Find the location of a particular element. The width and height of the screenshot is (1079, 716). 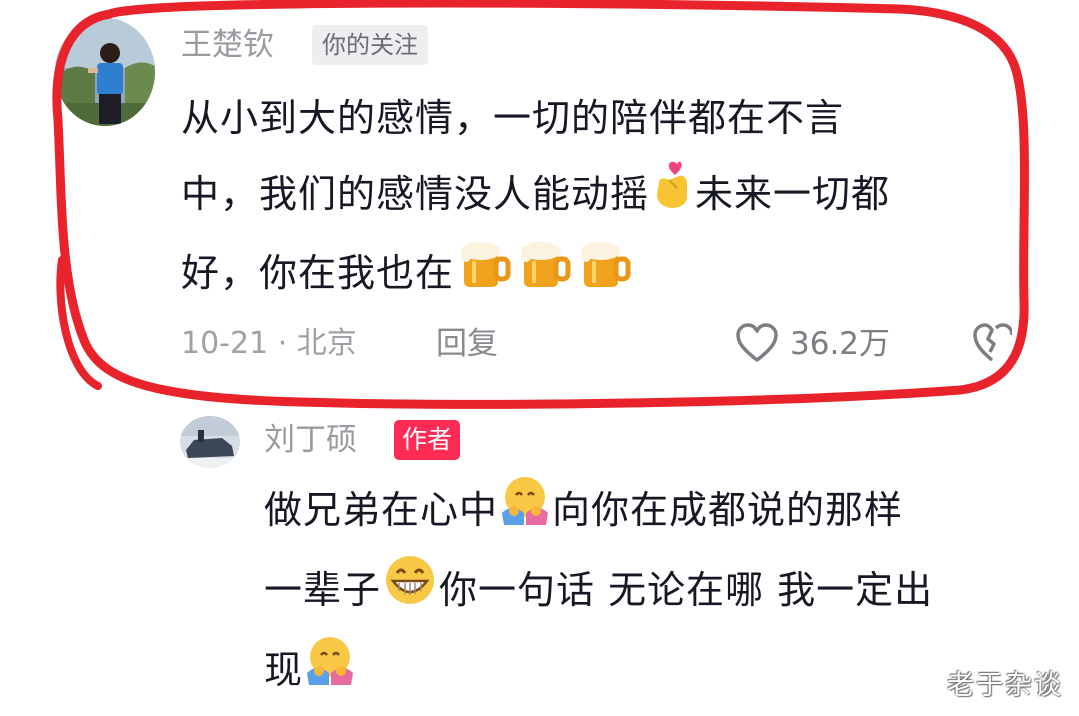

author-badge: 作者 is located at coordinates (427, 440).